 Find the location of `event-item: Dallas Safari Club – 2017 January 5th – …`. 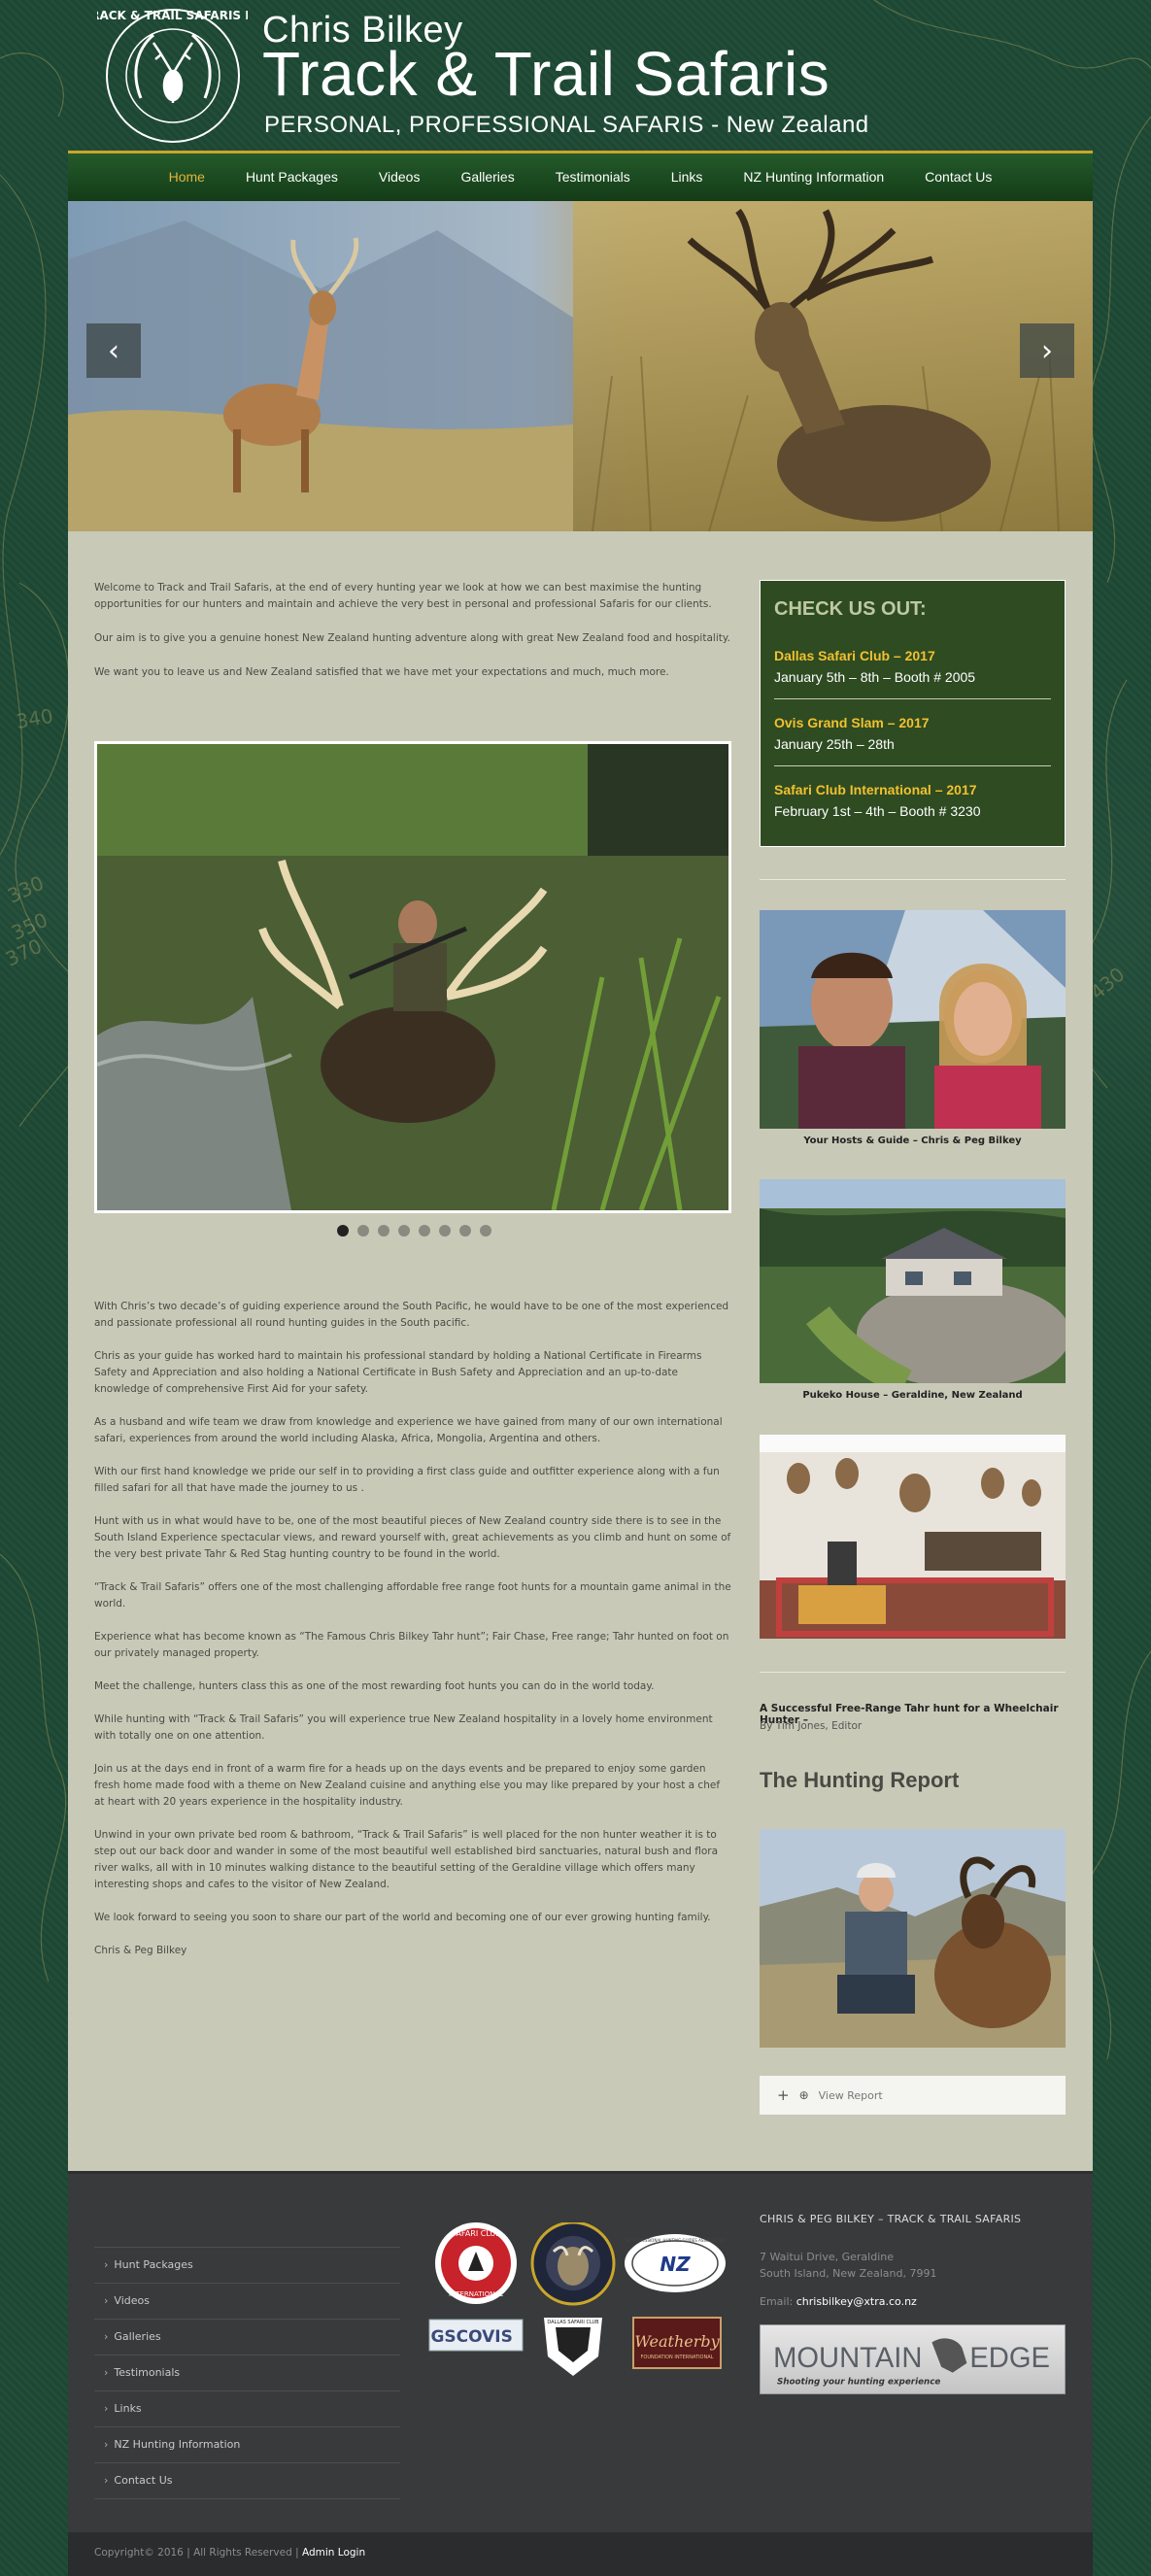

event-item: Dallas Safari Club – 2017 January 5th – … is located at coordinates (912, 666).